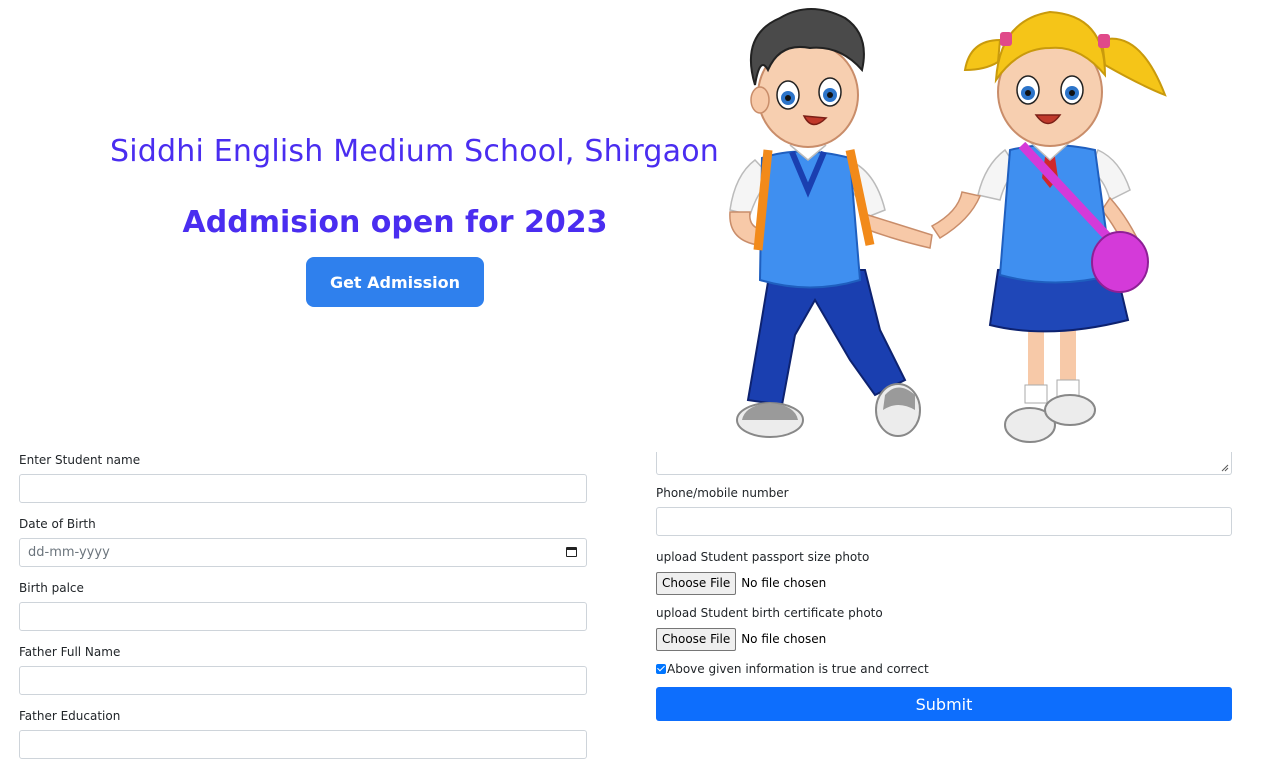 The image size is (1280, 772). Describe the element at coordinates (722, 493) in the screenshot. I see `phone-label: Phone/mobile number` at that location.